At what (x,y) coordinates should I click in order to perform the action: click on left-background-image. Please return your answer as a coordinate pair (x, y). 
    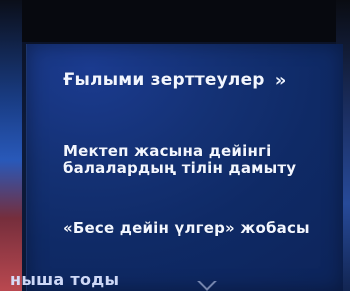
    Looking at the image, I should click on (11, 145).